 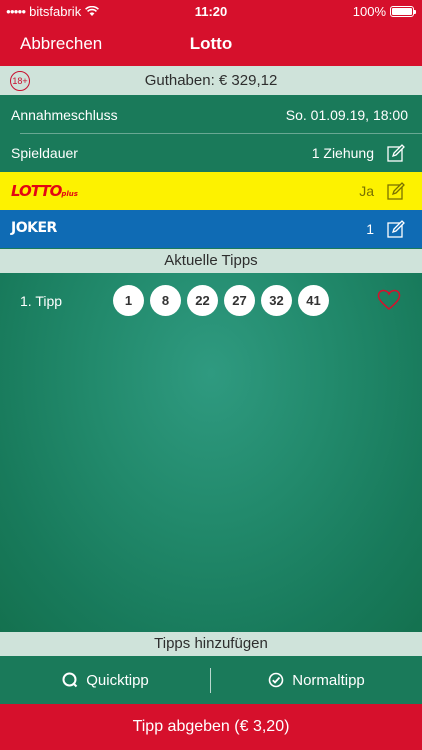 I want to click on checkmark-icon, so click(x=276, y=680).